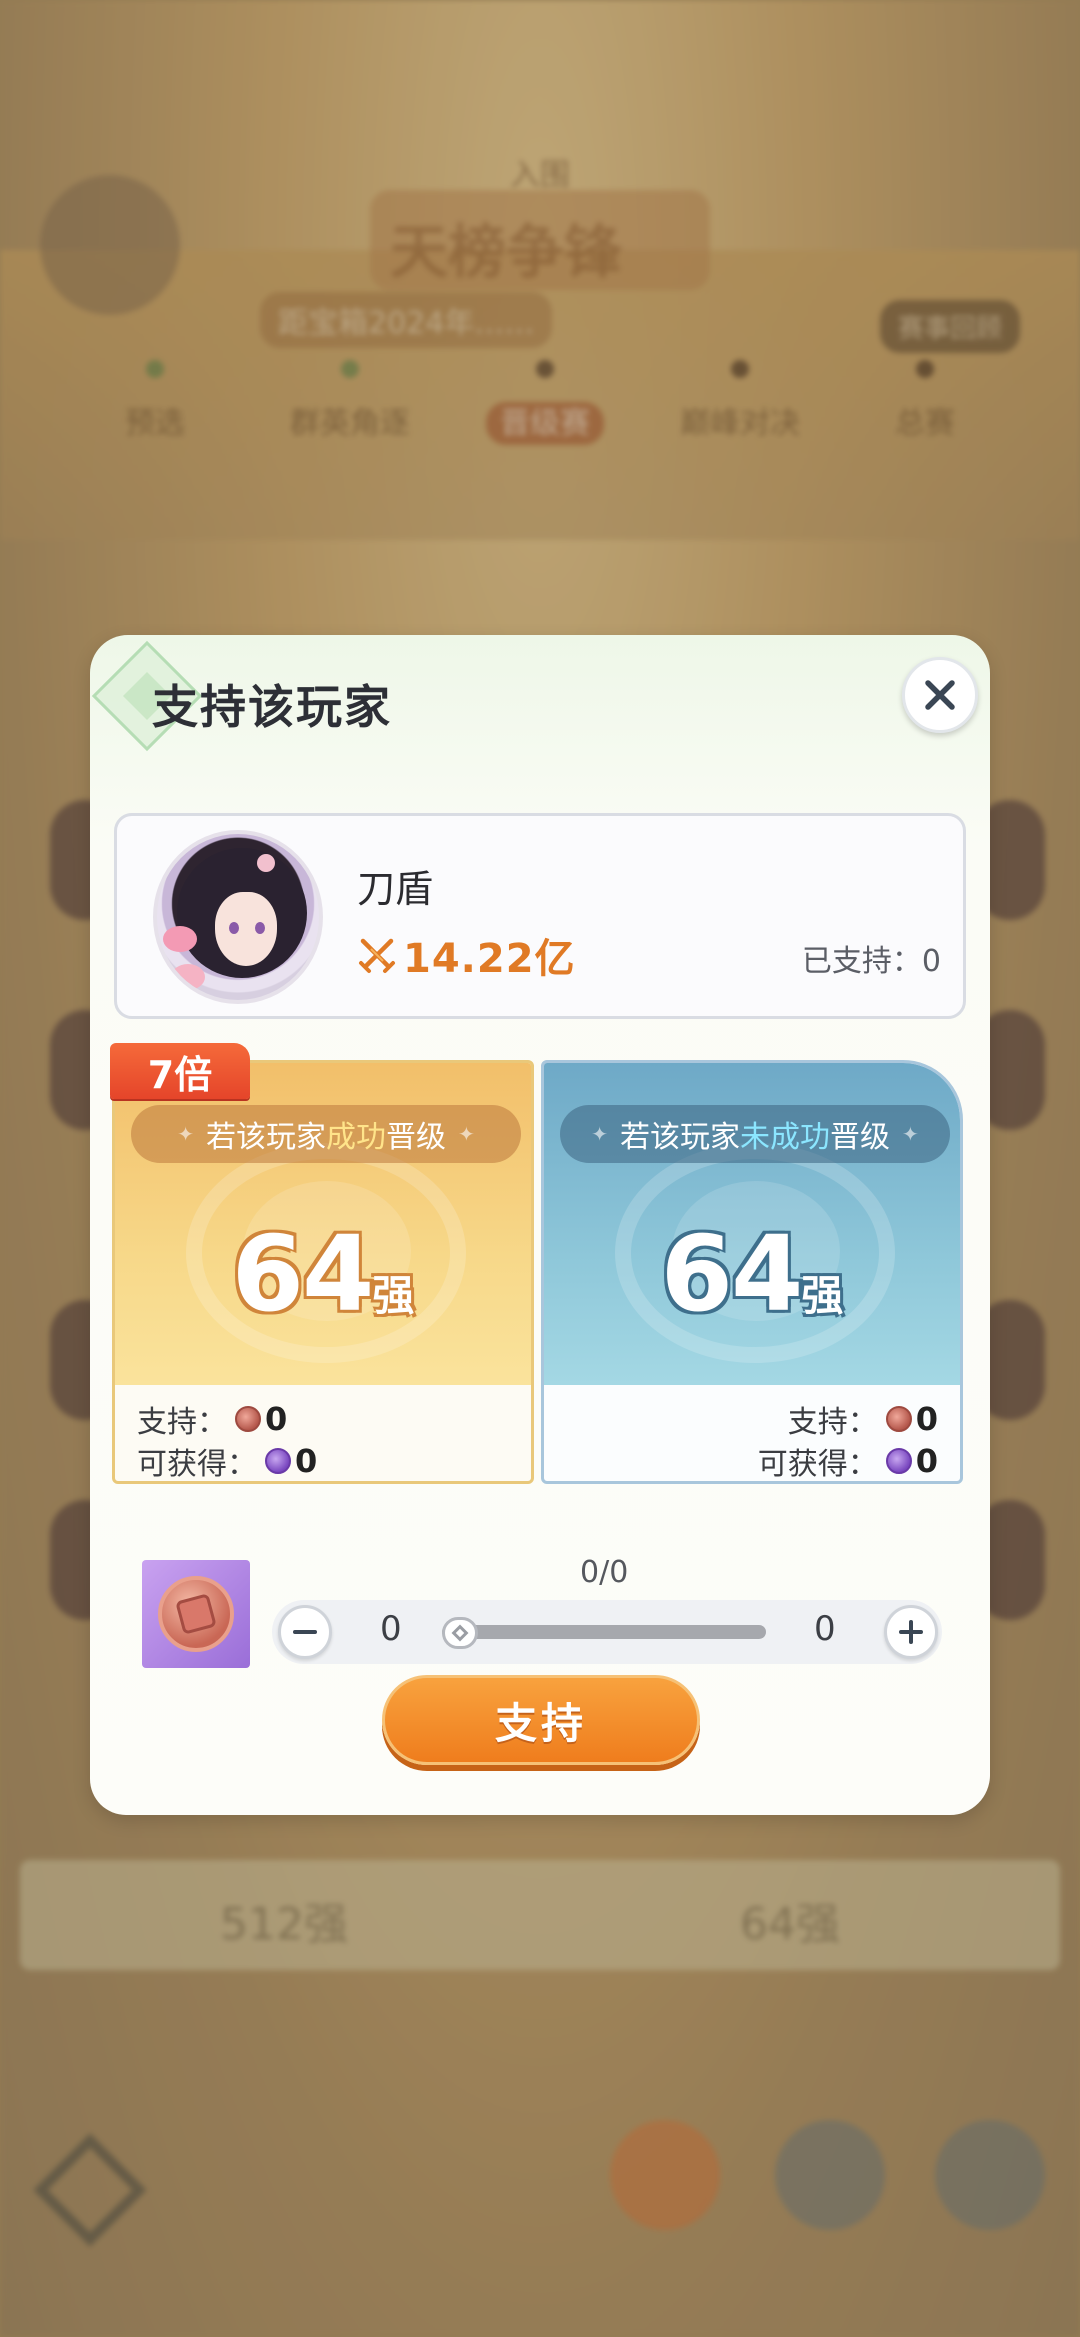 This screenshot has width=1080, height=2337. I want to click on crossed-swords-icon, so click(377, 955).